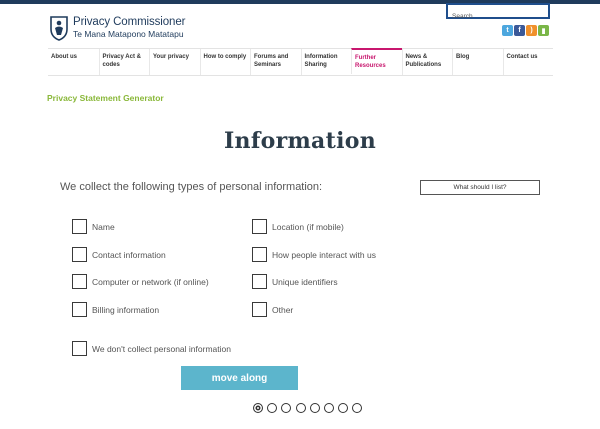 The height and width of the screenshot is (429, 600). Describe the element at coordinates (161, 348) in the screenshot. I see `option-label: We don't collect personal information` at that location.